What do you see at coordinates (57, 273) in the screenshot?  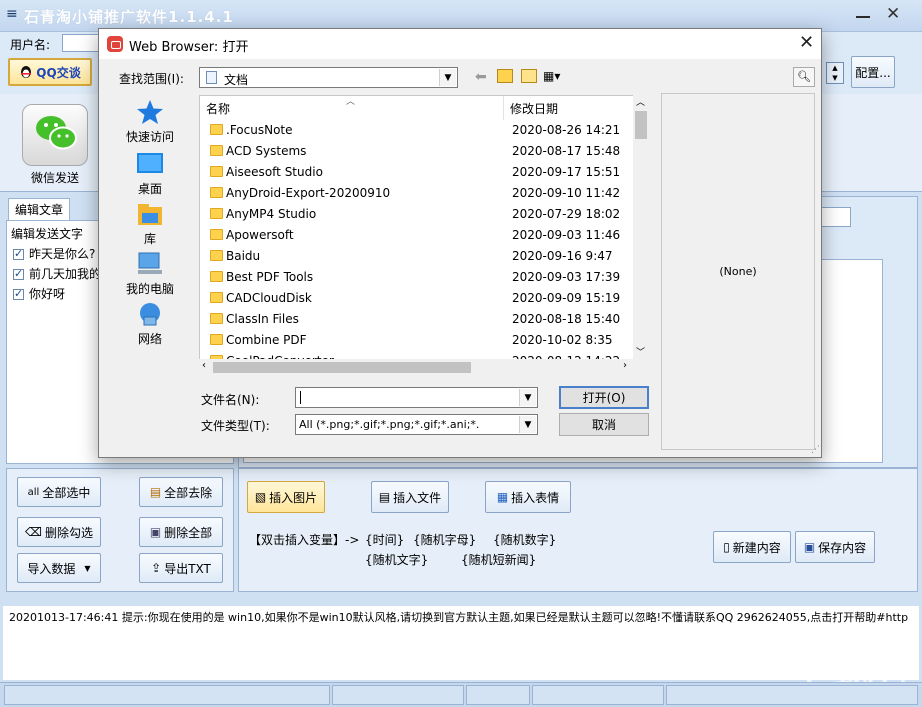 I see `list-item: 前几天加我的` at bounding box center [57, 273].